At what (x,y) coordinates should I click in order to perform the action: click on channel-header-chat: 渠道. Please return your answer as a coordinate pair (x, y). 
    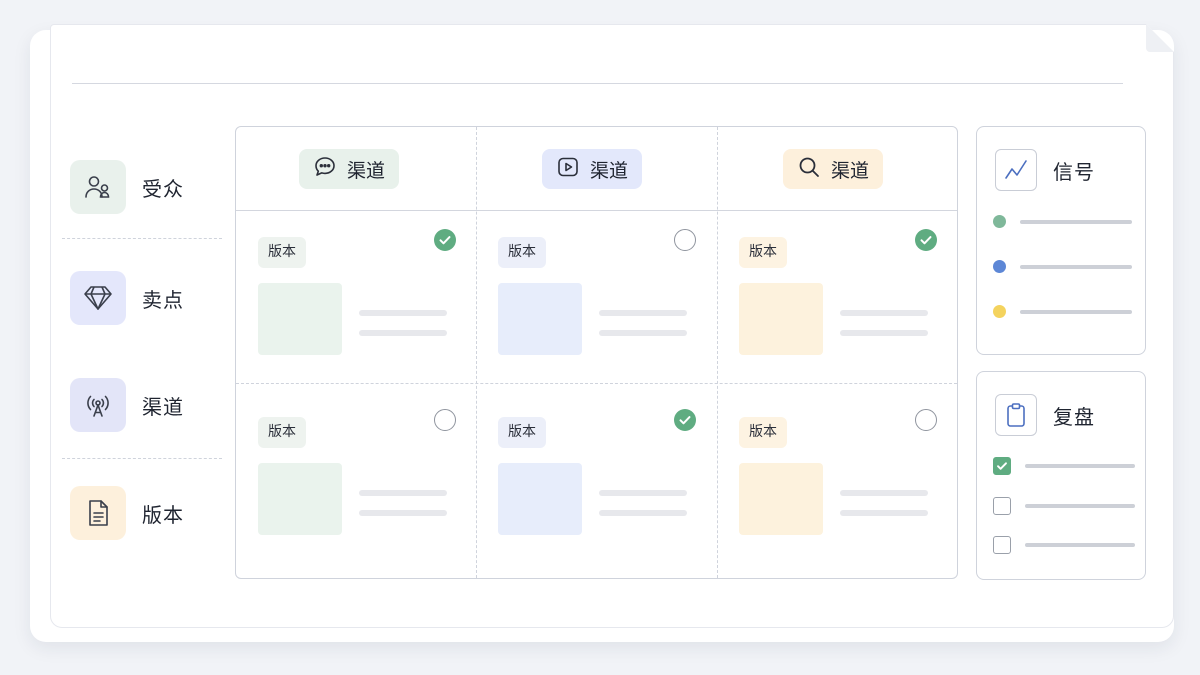
    Looking at the image, I should click on (349, 169).